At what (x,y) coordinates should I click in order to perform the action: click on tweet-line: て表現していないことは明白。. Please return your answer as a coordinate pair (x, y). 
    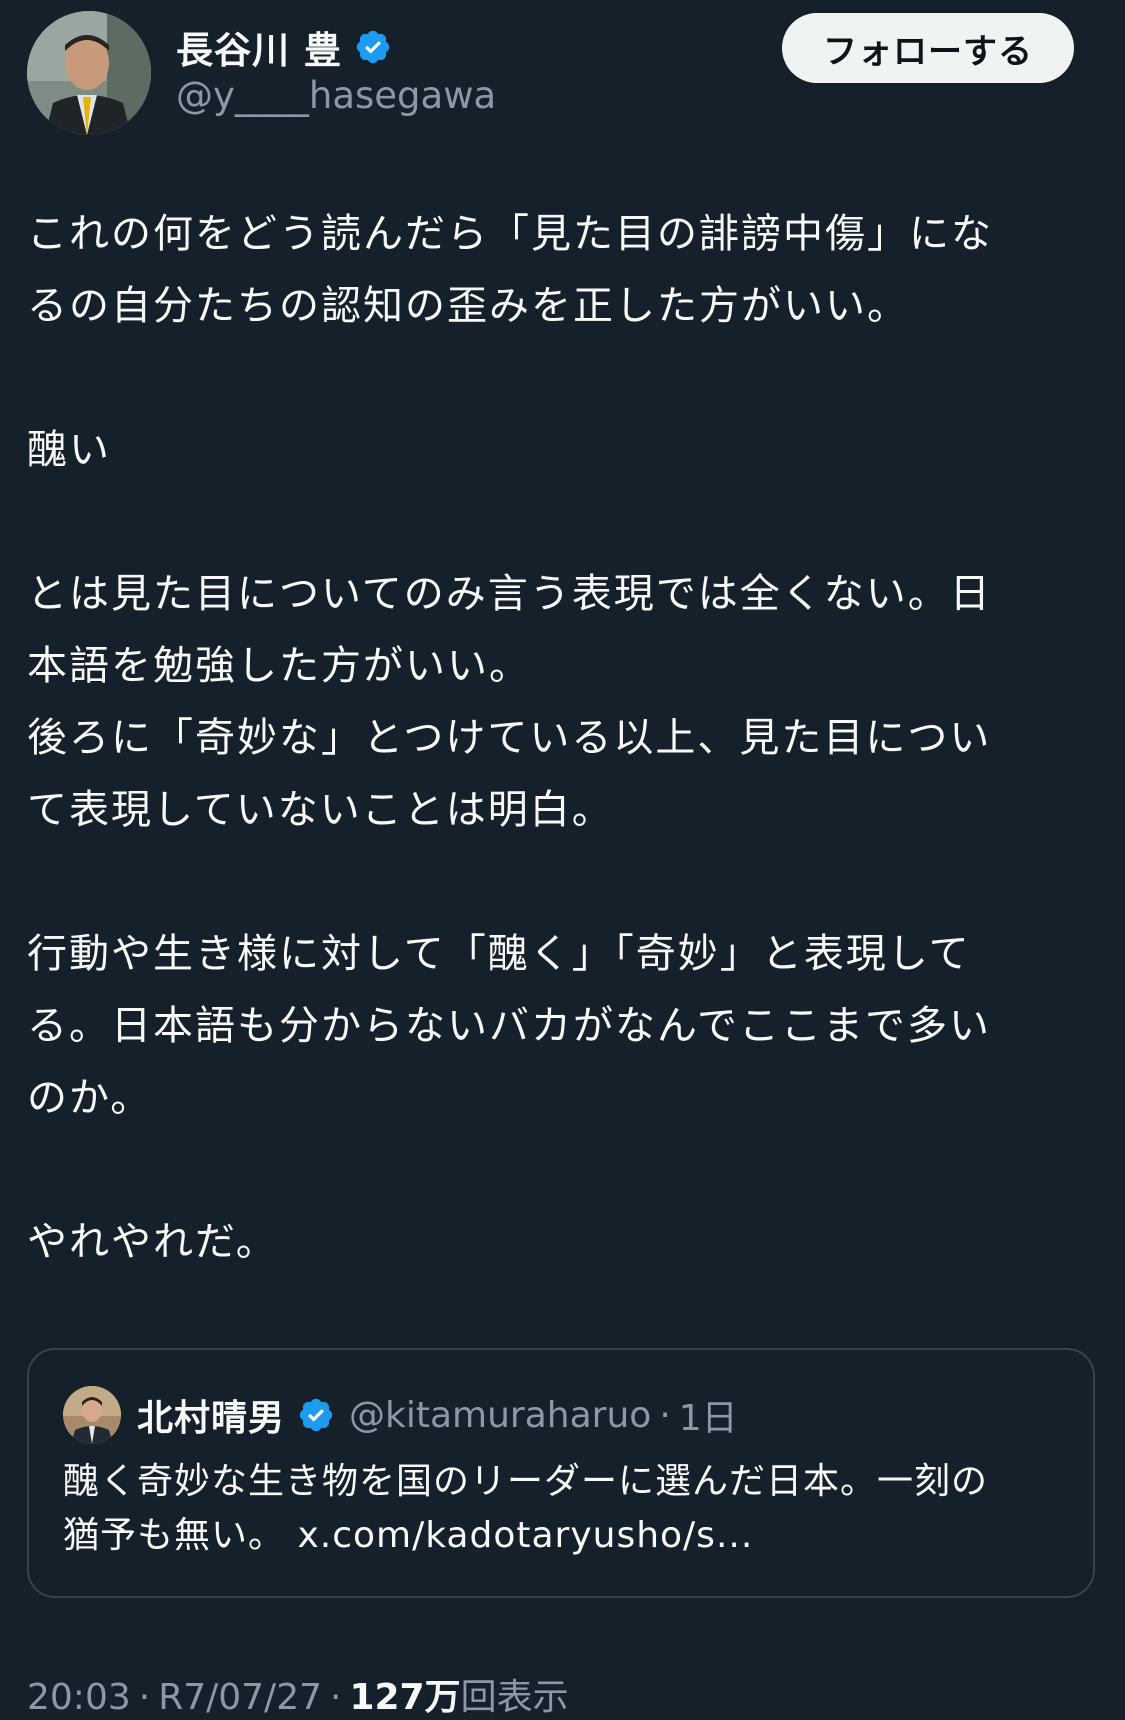
    Looking at the image, I should click on (320, 810).